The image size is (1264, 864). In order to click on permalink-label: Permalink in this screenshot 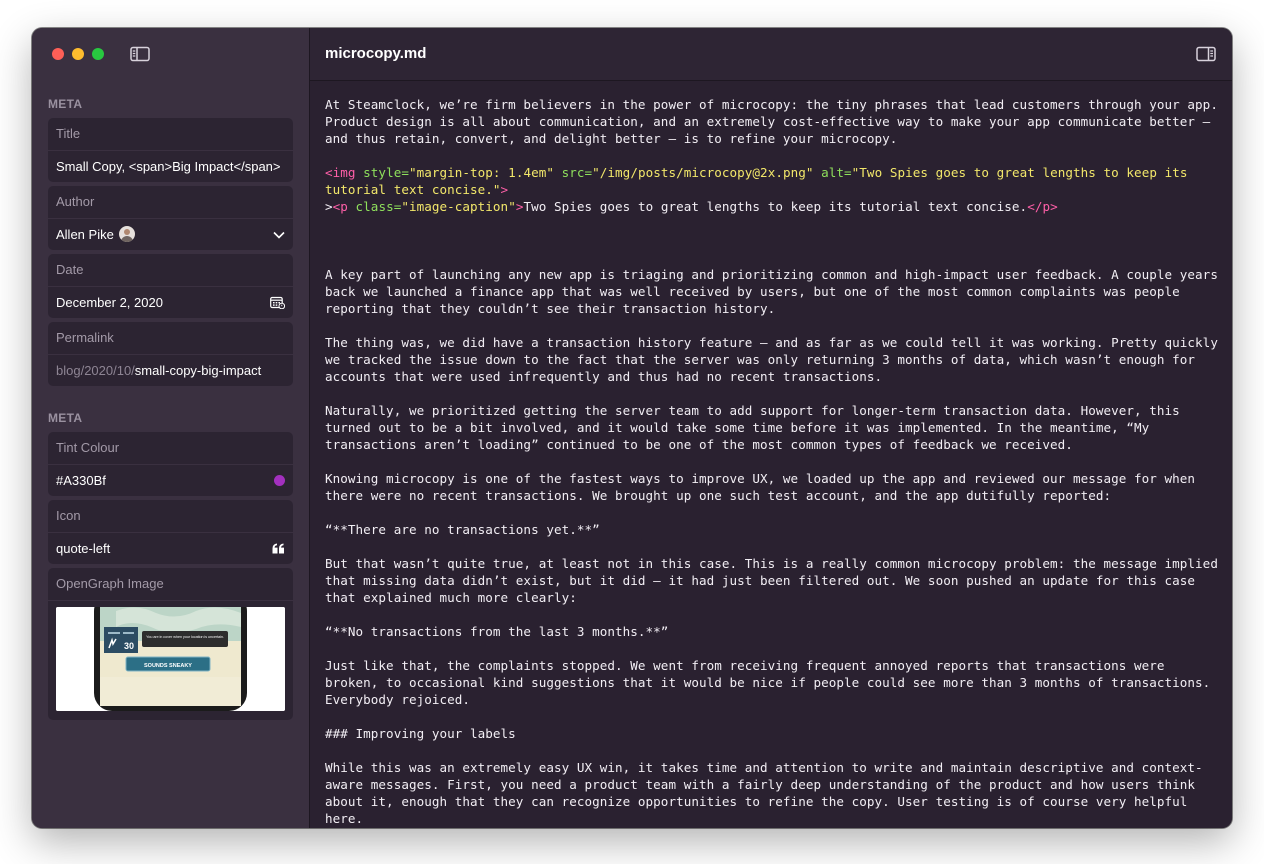, I will do `click(170, 338)`.